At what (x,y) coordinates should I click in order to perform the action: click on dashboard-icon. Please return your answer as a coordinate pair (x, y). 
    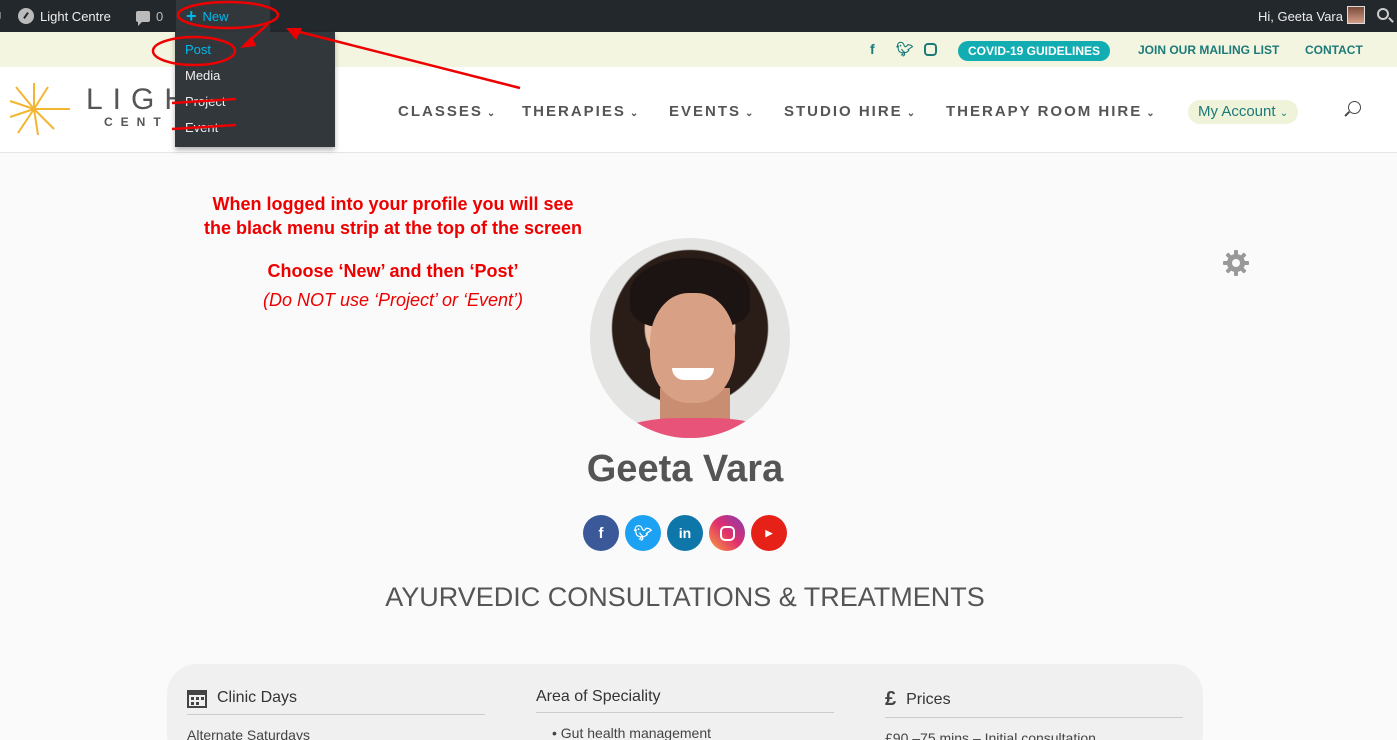
    Looking at the image, I should click on (26, 16).